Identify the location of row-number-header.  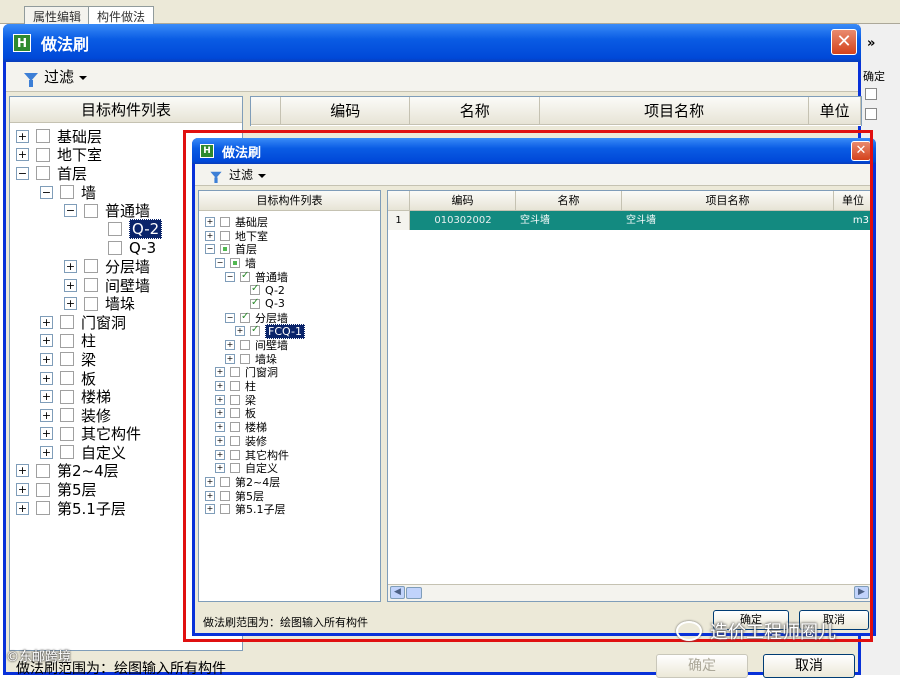
(266, 110).